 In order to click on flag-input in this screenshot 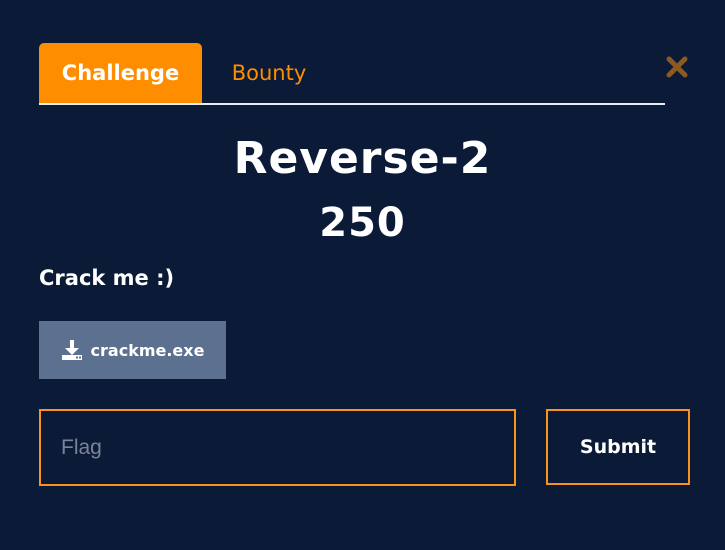, I will do `click(277, 447)`.